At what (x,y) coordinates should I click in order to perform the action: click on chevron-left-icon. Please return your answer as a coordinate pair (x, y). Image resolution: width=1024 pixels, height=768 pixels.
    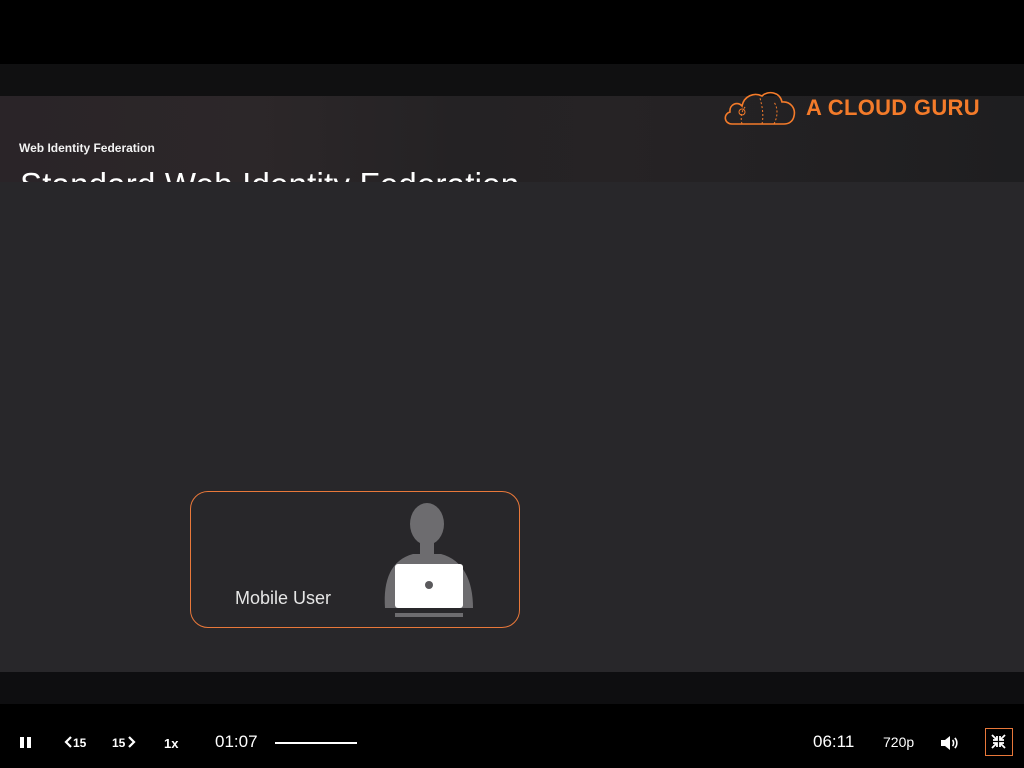
    Looking at the image, I should click on (68, 742).